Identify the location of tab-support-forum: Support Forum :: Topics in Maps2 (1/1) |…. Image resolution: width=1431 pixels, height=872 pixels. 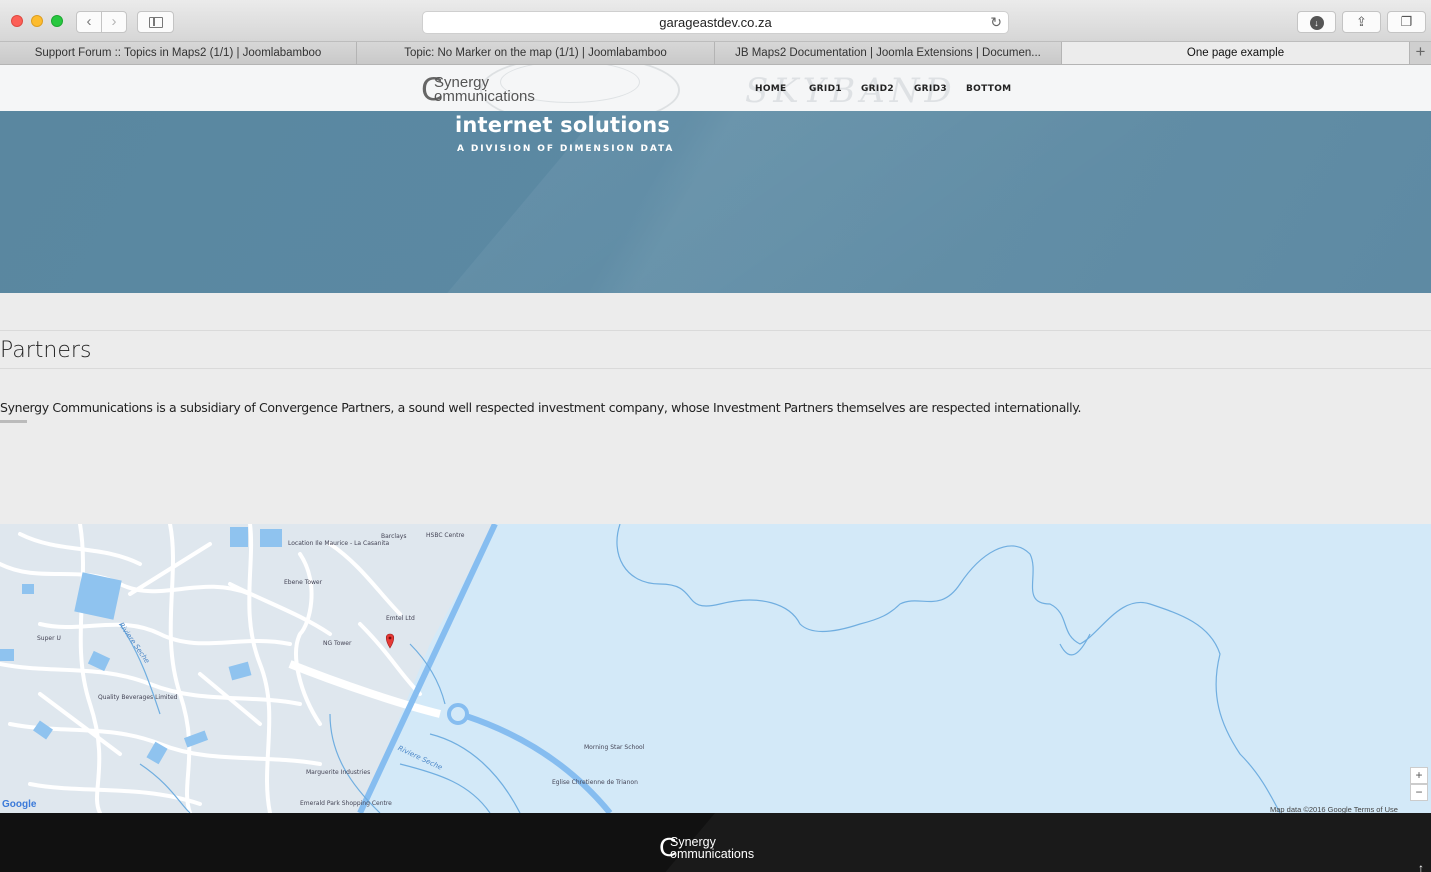
(178, 53).